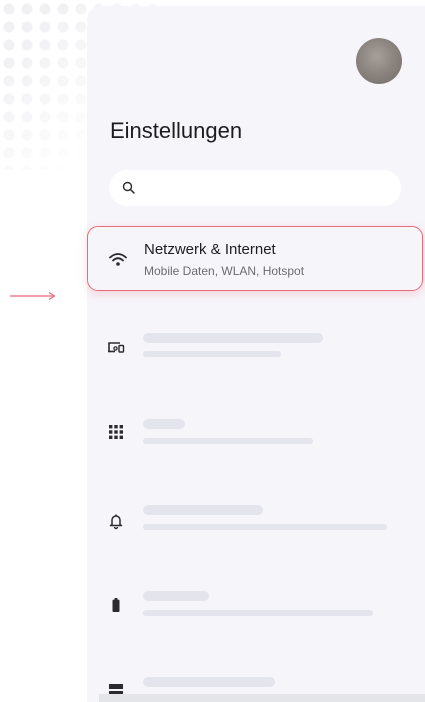 This screenshot has width=425, height=702. I want to click on search-bar, so click(255, 189).